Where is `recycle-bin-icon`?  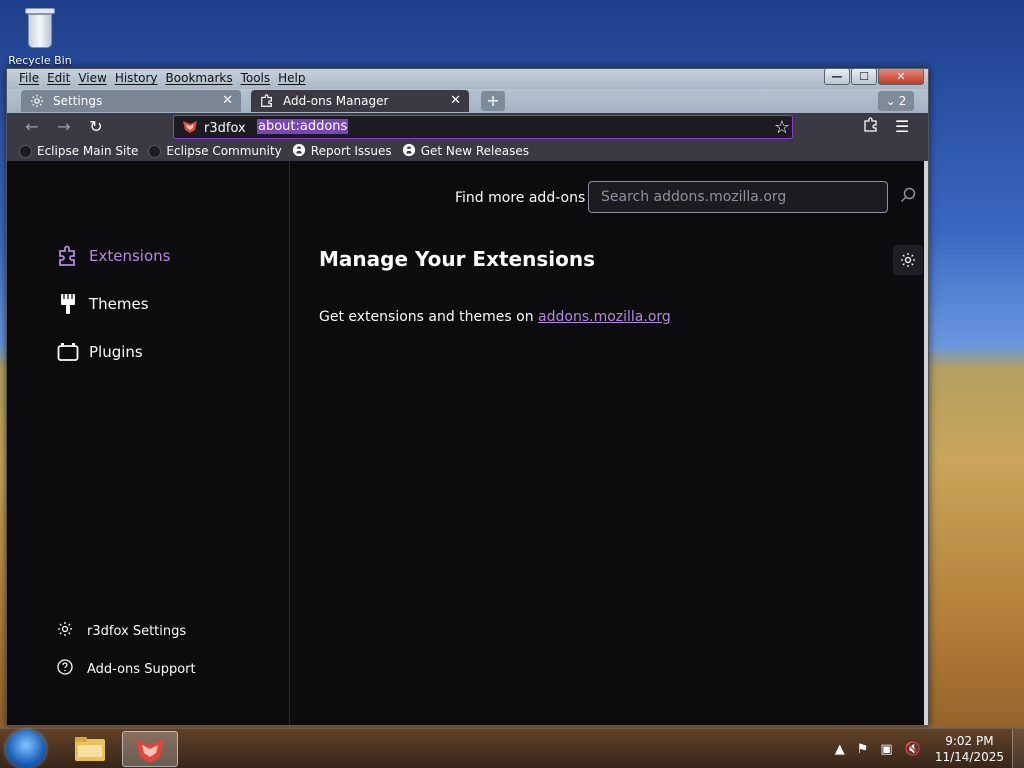
recycle-bin-icon is located at coordinates (40, 28).